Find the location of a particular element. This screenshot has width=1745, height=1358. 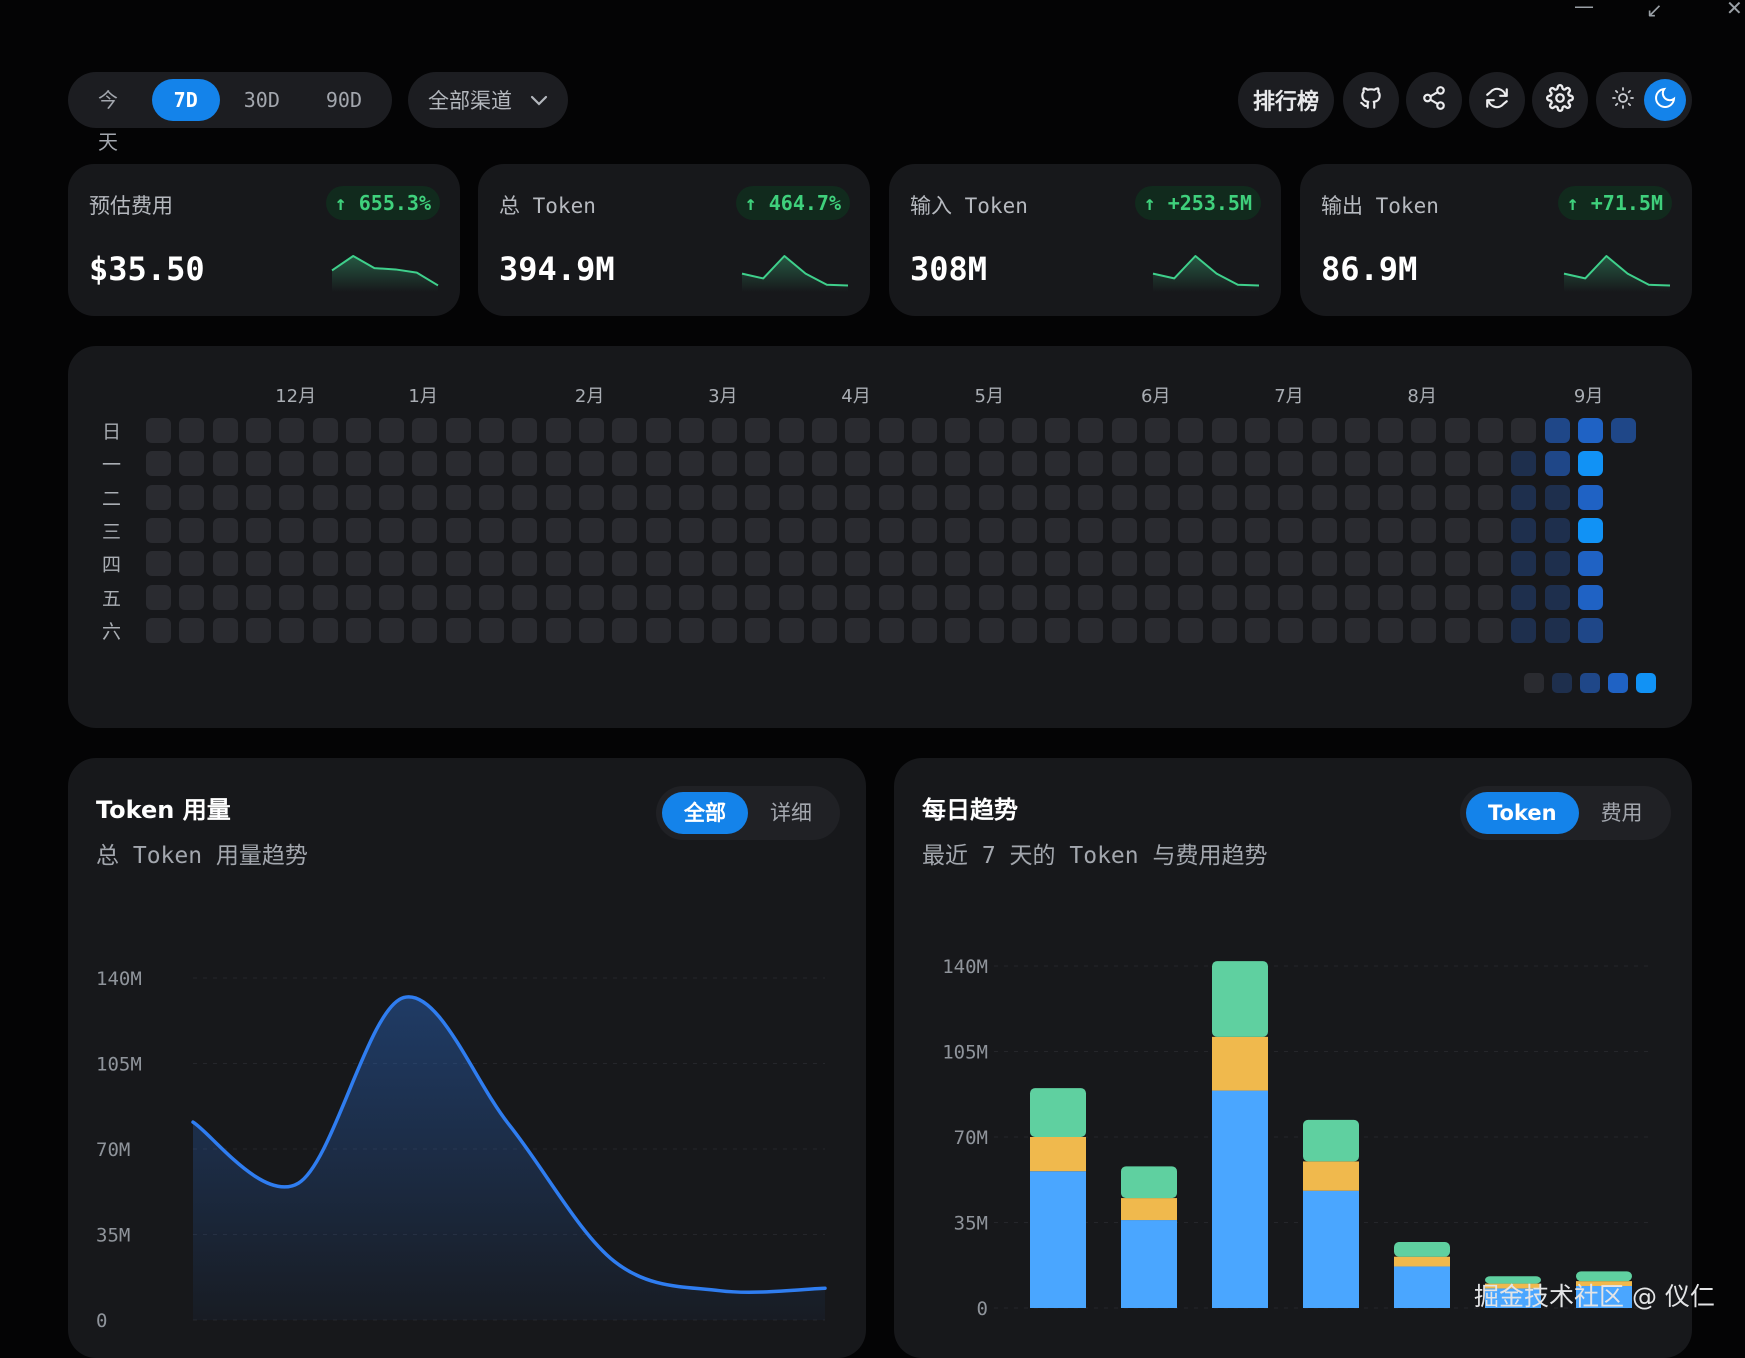

range-90d: 90D is located at coordinates (344, 100).